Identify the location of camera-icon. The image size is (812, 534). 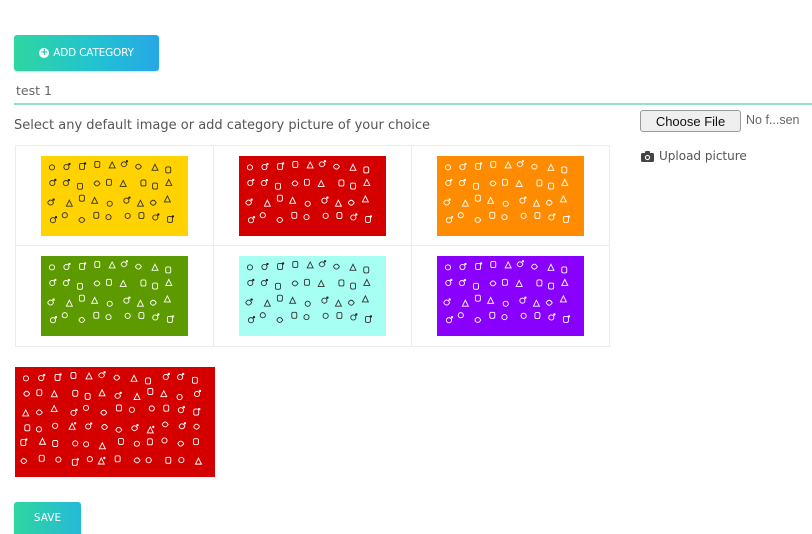
(647, 156).